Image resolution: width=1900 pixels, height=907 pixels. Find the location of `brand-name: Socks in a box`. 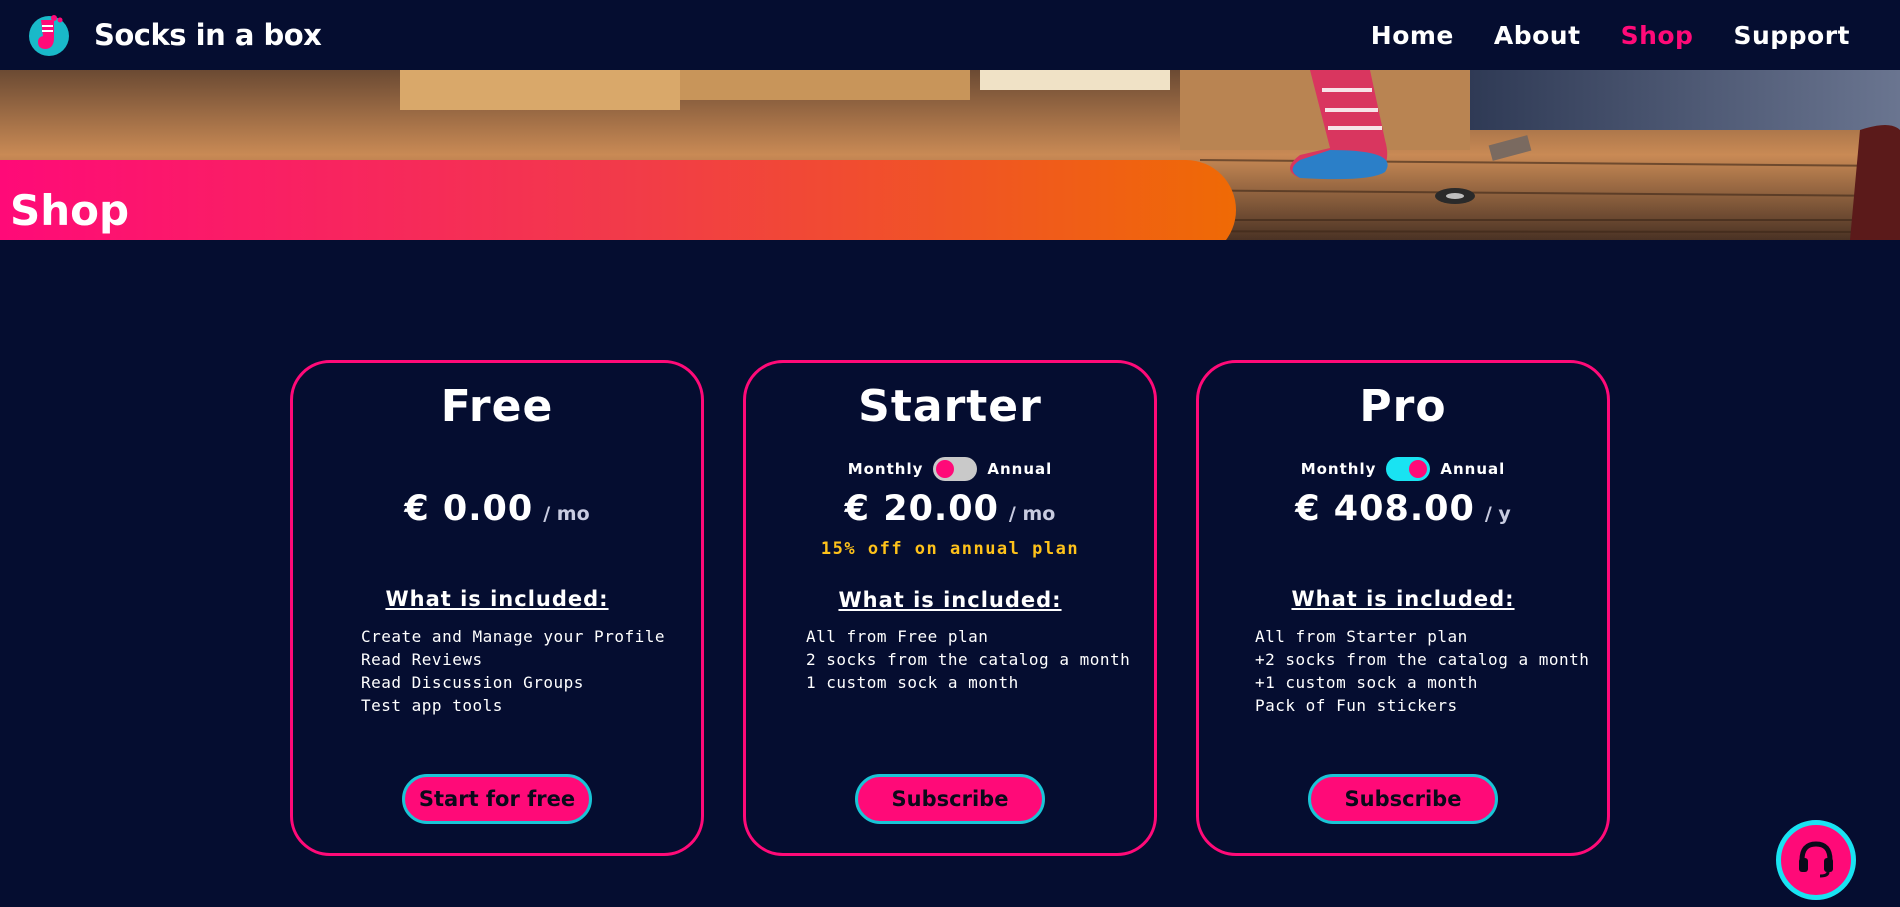

brand-name: Socks in a box is located at coordinates (208, 35).